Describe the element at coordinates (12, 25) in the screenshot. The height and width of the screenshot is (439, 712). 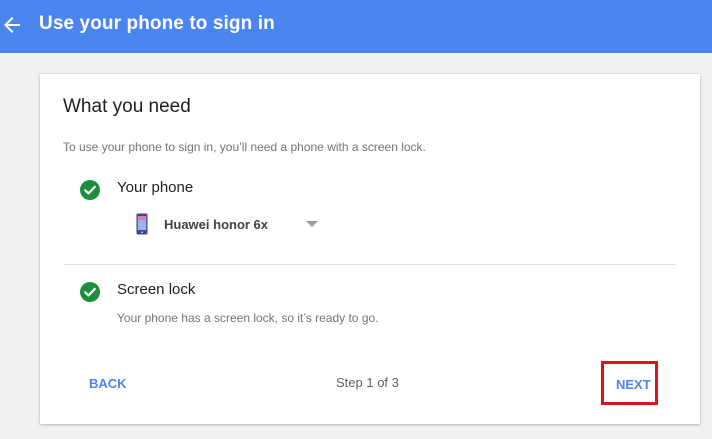
I see `arrow-back-icon` at that location.